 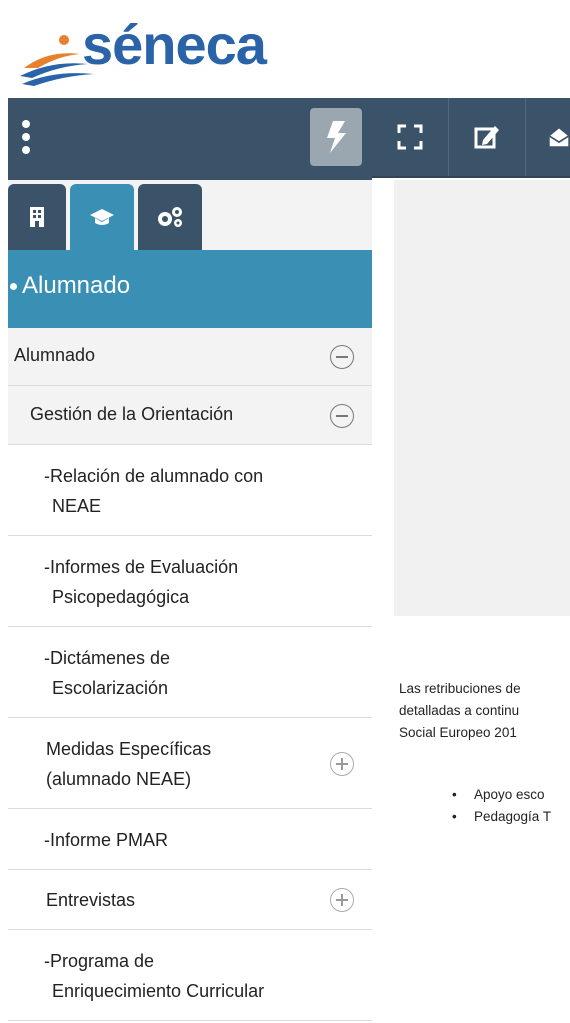 What do you see at coordinates (129, 749) in the screenshot?
I see `menu-item-label: Medidas Específicas` at bounding box center [129, 749].